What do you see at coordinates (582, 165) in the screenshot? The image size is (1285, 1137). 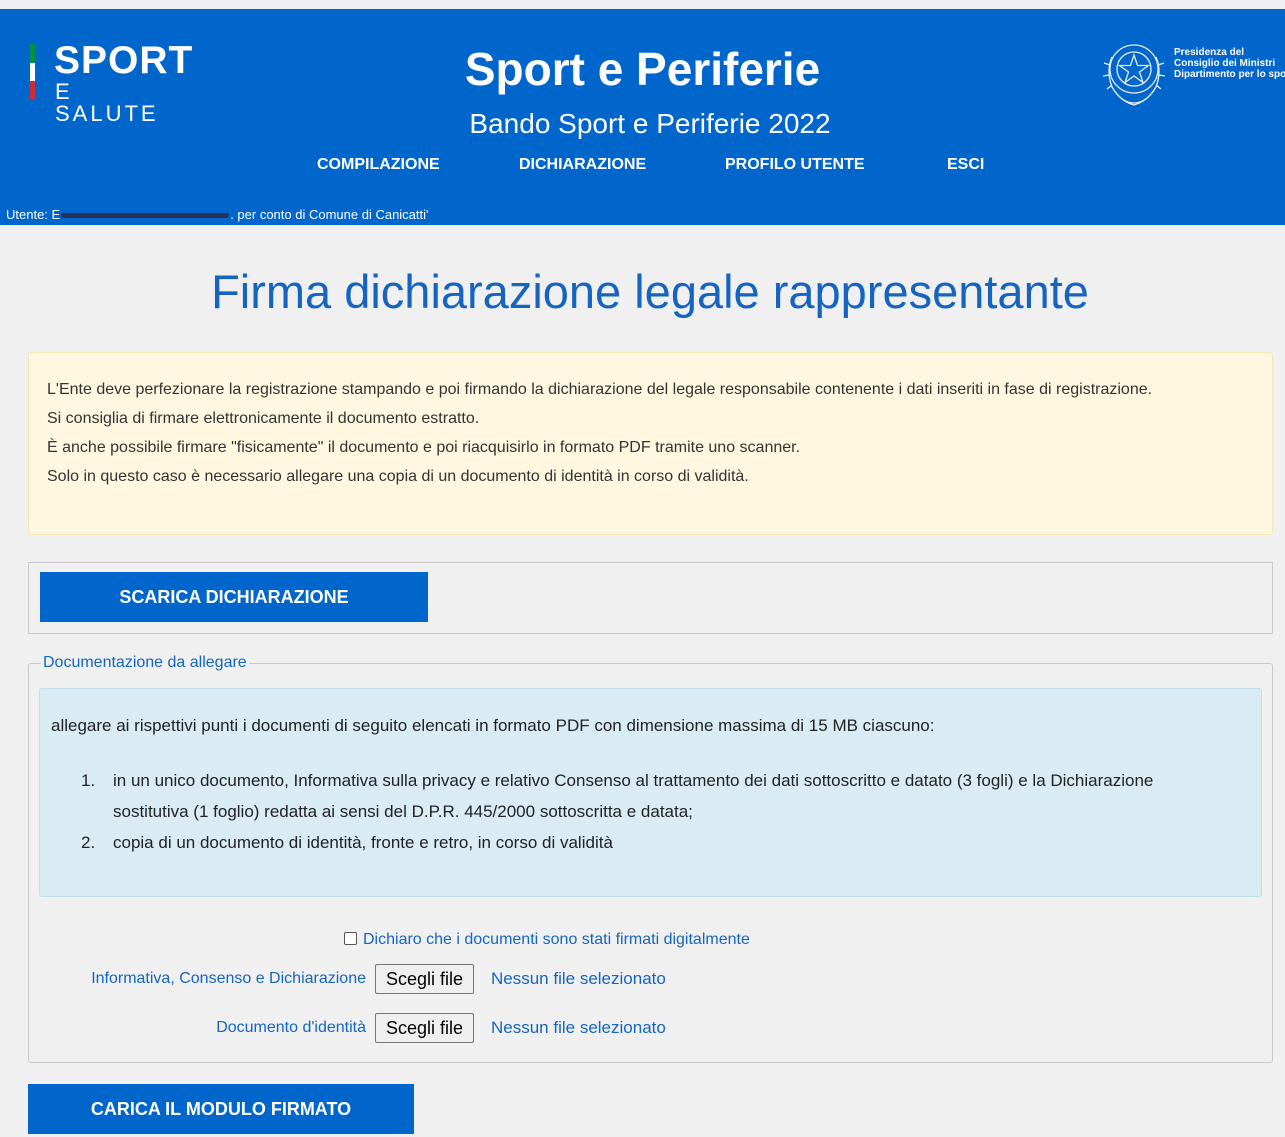 I see `nav-dichiarazione: DICHIARAZIONE` at bounding box center [582, 165].